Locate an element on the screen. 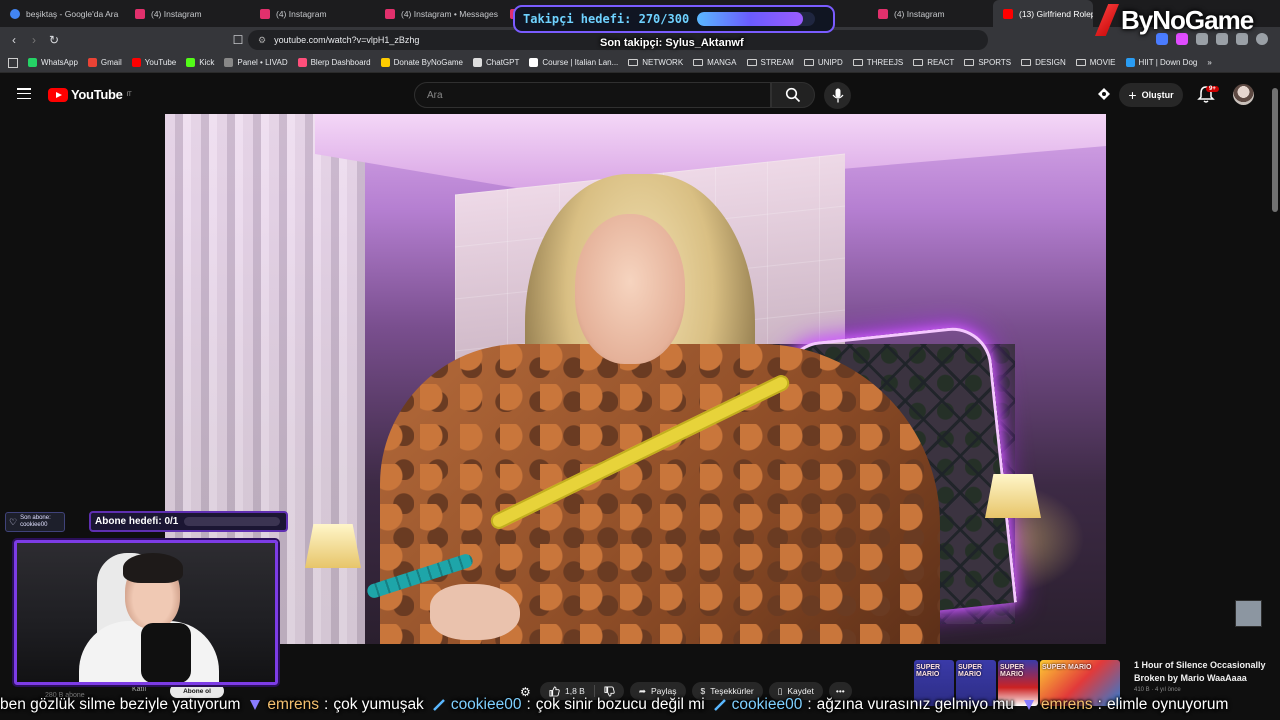 The height and width of the screenshot is (720, 1280). page-scrollbar is located at coordinates (1275, 150).